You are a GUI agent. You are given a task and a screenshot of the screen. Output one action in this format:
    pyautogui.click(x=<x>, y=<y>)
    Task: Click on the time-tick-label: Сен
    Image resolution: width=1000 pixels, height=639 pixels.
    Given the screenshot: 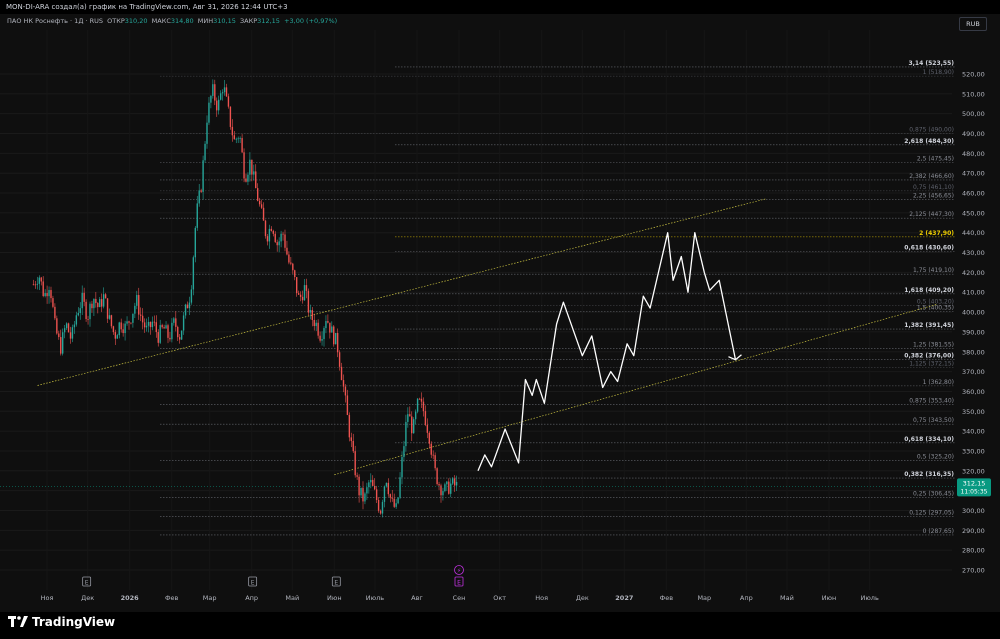 What is the action you would take?
    pyautogui.click(x=459, y=598)
    